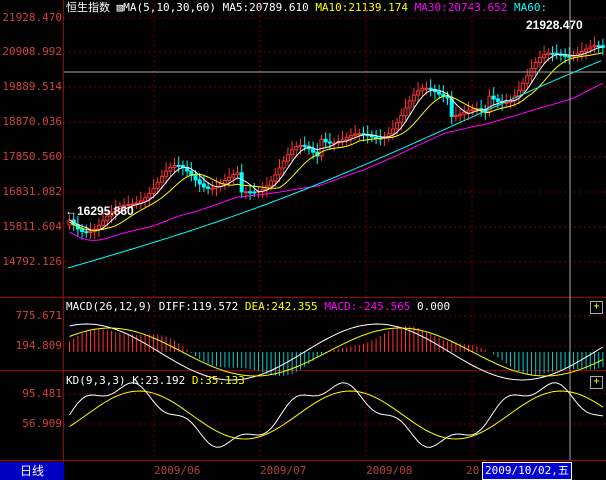 The height and width of the screenshot is (480, 606). I want to click on price-axis-label: 20908.992, so click(32, 51).